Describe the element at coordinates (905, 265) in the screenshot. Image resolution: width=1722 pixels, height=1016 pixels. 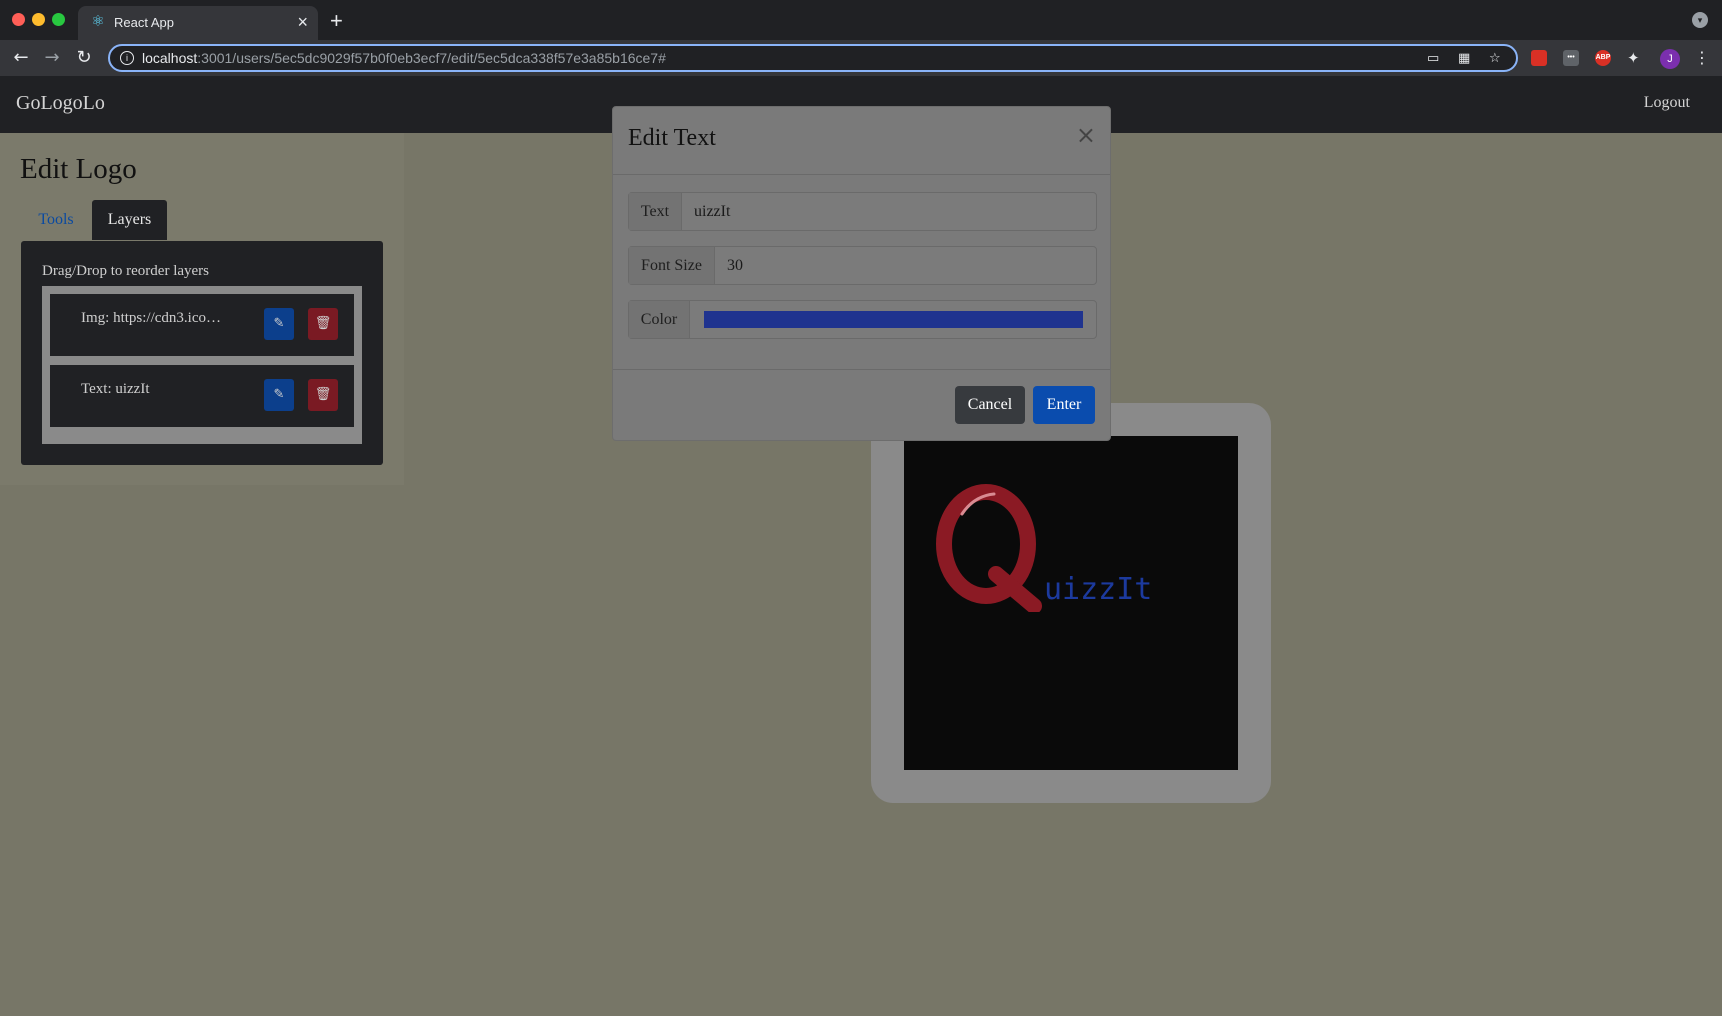
I see `font-size-input` at that location.